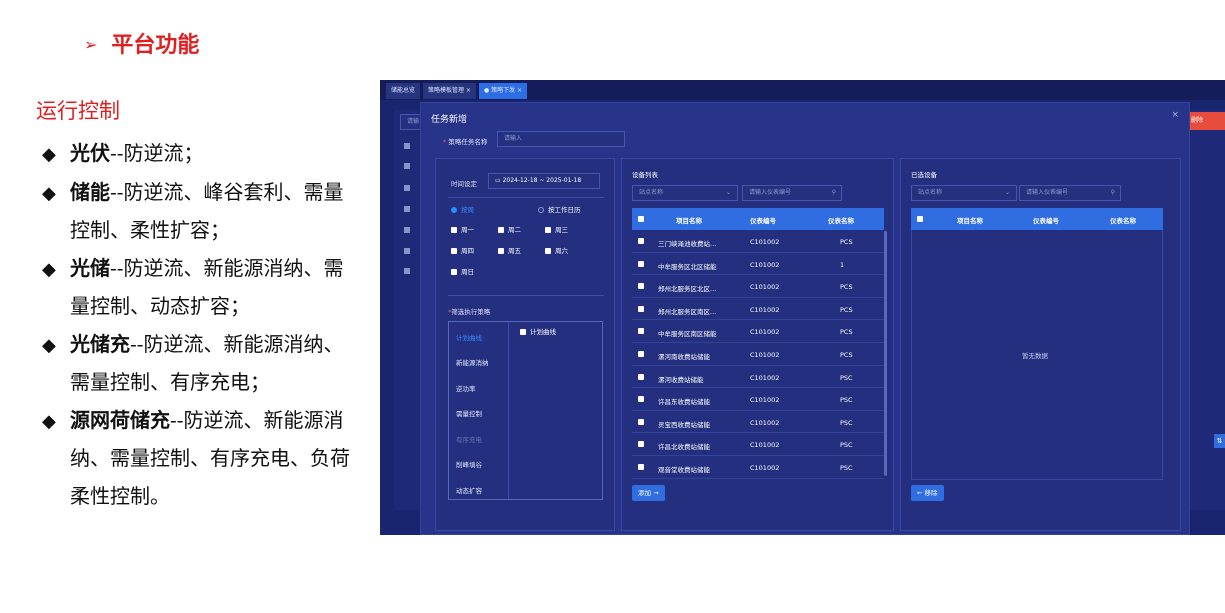  What do you see at coordinates (685, 193) in the screenshot?
I see `station-select: 站点名称 ⌄` at bounding box center [685, 193].